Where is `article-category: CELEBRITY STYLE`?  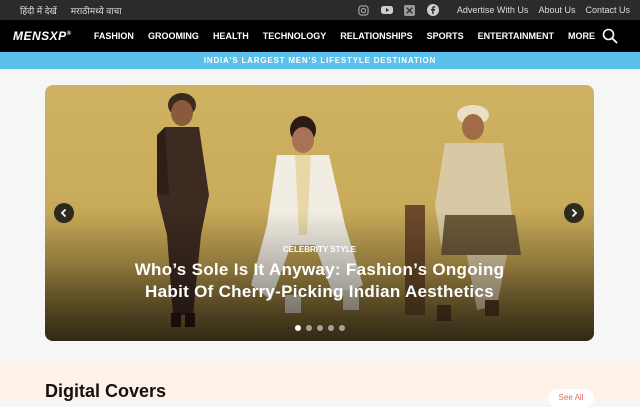 article-category: CELEBRITY STYLE is located at coordinates (319, 249).